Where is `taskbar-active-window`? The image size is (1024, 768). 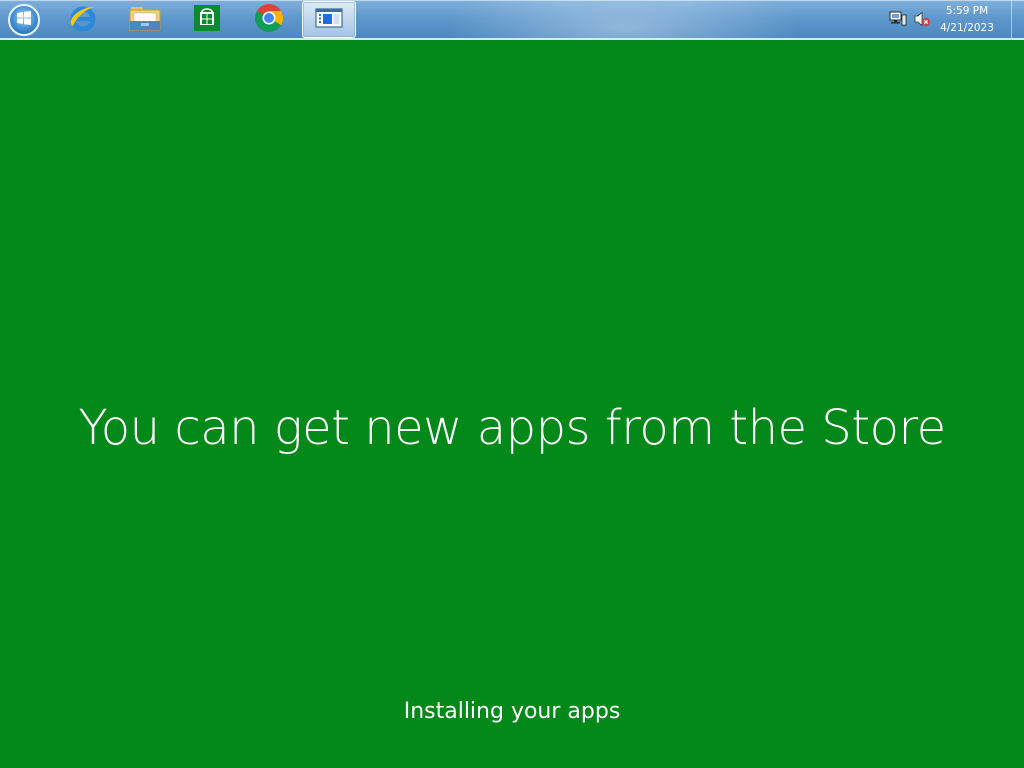 taskbar-active-window is located at coordinates (329, 19).